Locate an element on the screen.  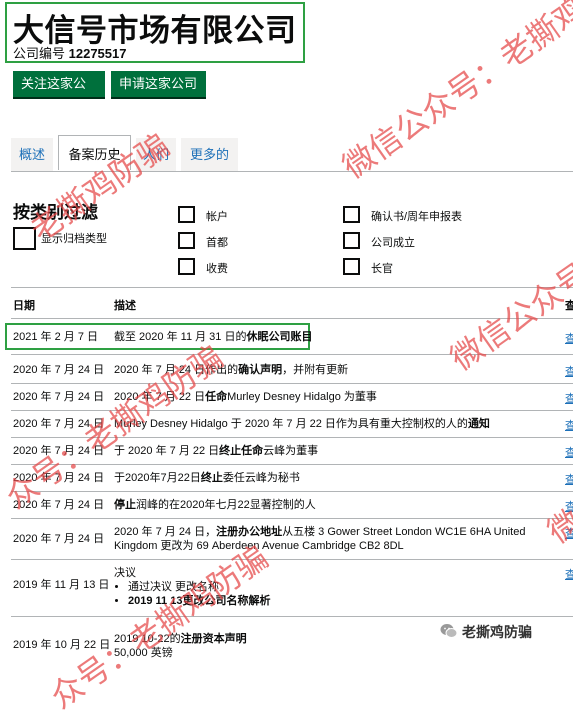
list-item: 2019 11 13更改公司名称解析 is located at coordinates (341, 601).